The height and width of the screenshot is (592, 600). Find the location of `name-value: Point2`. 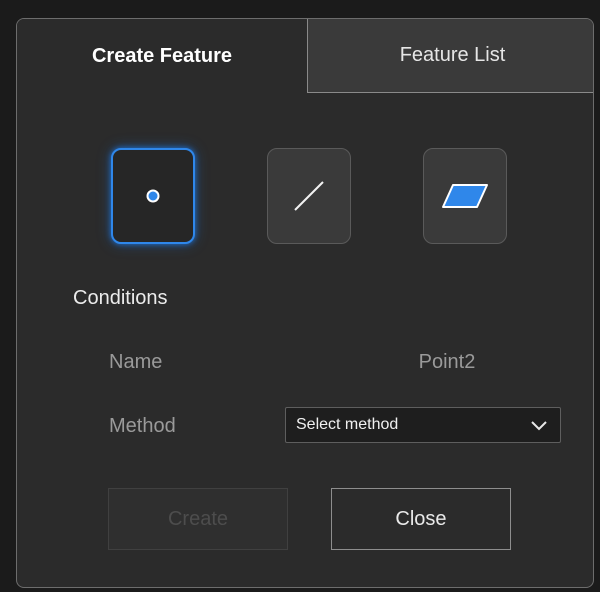

name-value: Point2 is located at coordinates (447, 362).